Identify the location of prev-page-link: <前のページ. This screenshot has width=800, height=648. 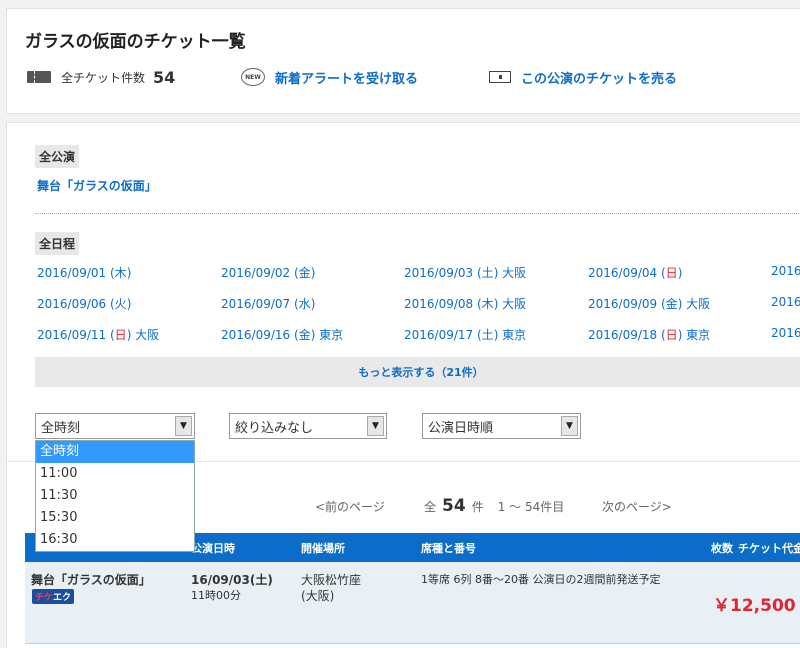
(350, 506).